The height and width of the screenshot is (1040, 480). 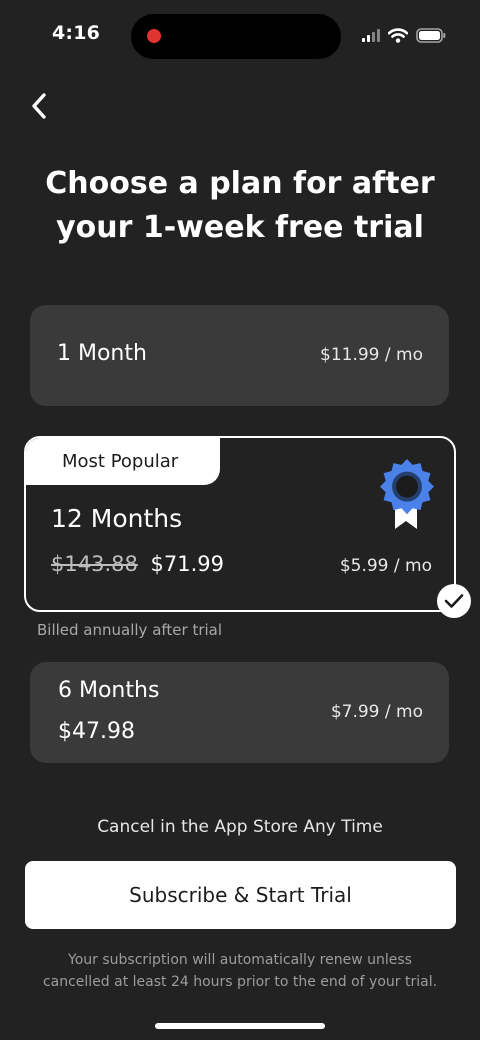 What do you see at coordinates (454, 601) in the screenshot?
I see `selected-check-icon` at bounding box center [454, 601].